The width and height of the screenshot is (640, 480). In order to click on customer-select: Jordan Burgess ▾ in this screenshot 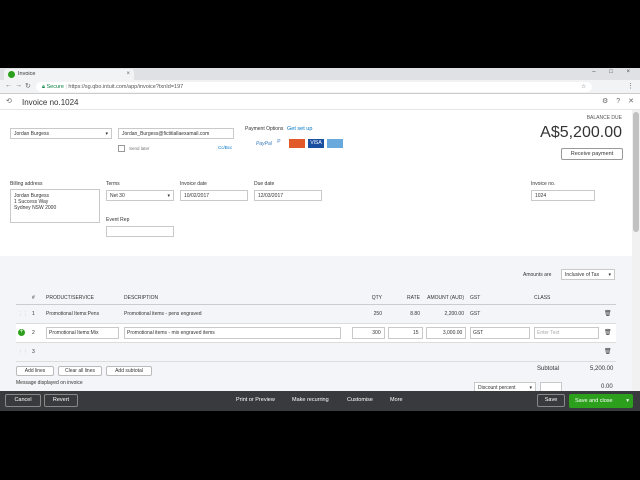, I will do `click(61, 133)`.